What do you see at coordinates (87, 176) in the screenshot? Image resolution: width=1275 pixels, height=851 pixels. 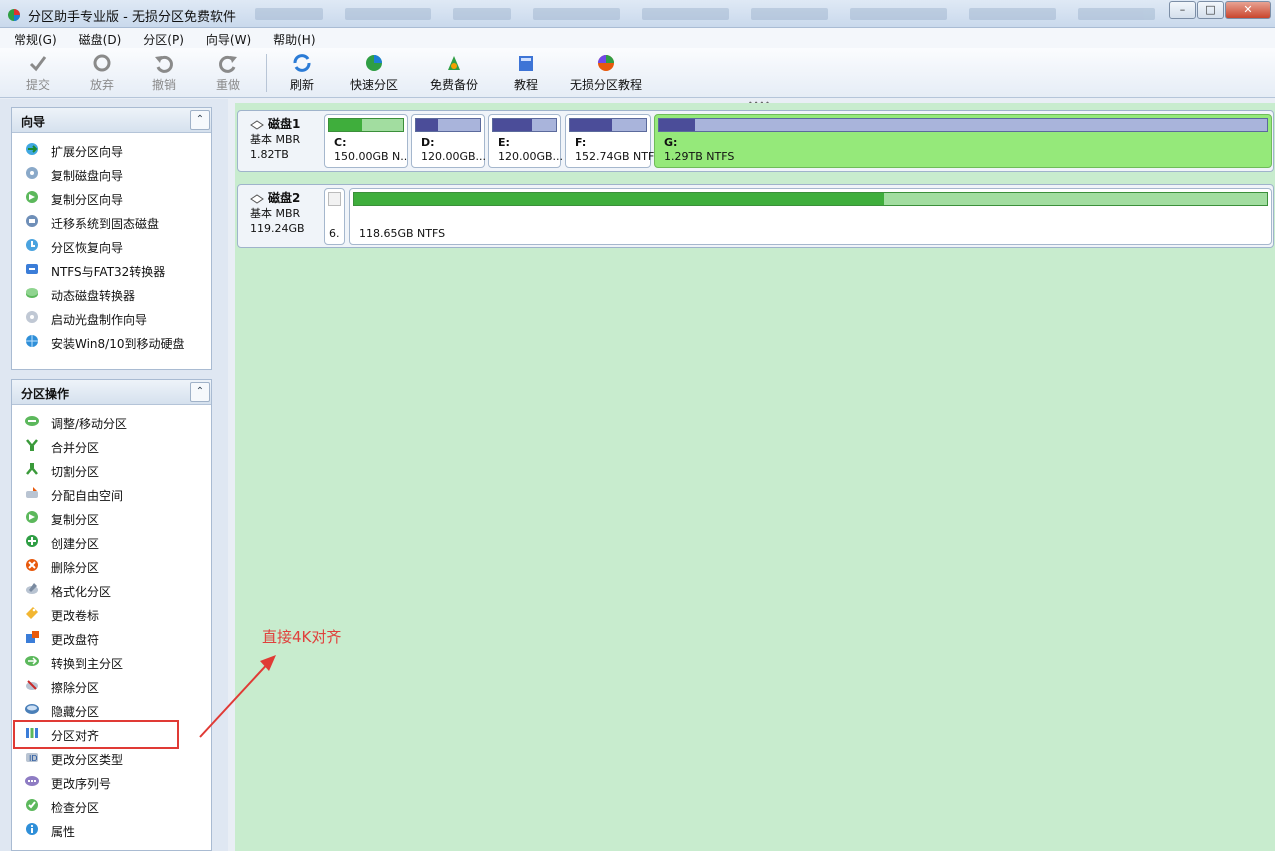 I see `wizard-item-label: 复制磁盘向导` at bounding box center [87, 176].